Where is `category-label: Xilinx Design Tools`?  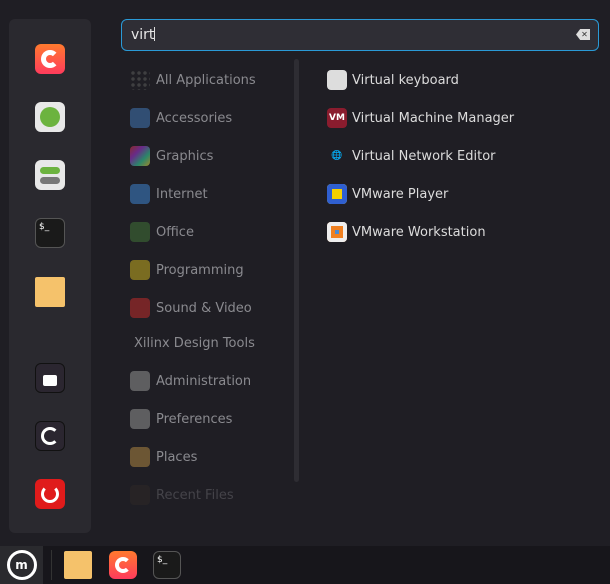 category-label: Xilinx Design Tools is located at coordinates (194, 343).